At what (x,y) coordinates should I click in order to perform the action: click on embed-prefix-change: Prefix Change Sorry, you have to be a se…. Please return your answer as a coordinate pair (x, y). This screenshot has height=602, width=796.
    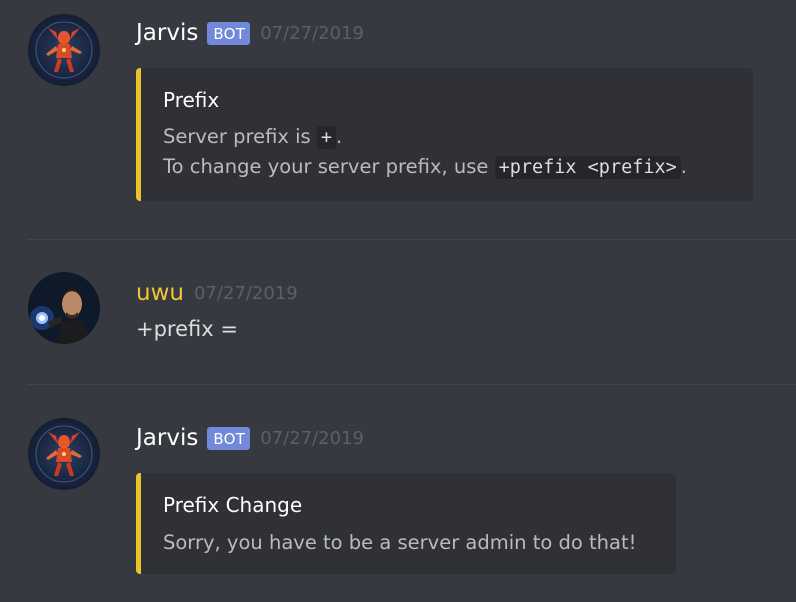
    Looking at the image, I should click on (406, 523).